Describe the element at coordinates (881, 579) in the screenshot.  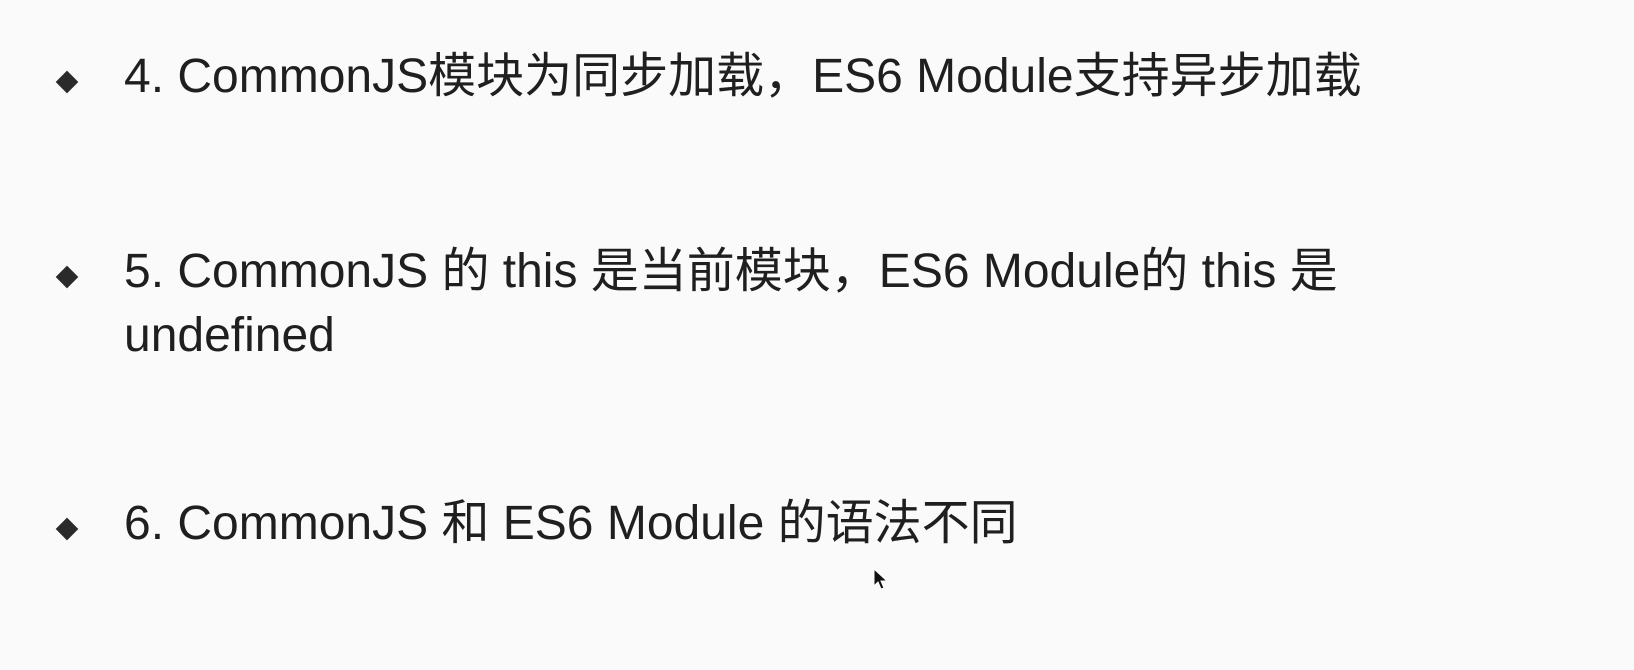
I see `mouse-pointer-icon` at that location.